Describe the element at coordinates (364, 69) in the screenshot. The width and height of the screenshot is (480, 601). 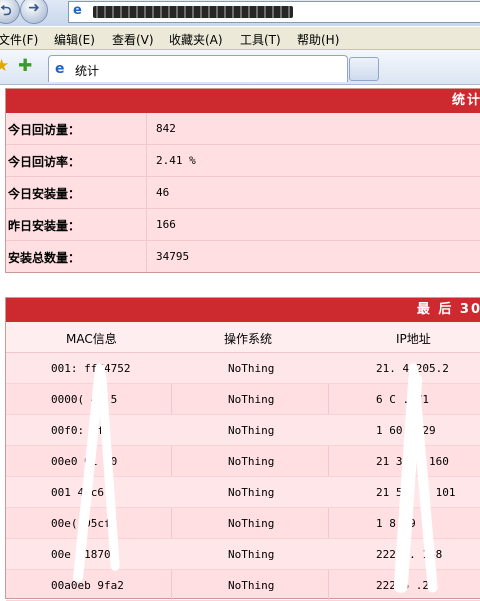
I see `new-tab-button` at that location.